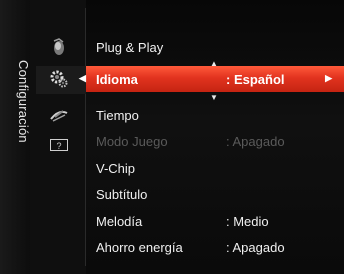 Image resolution: width=344 pixels, height=274 pixels. I want to click on help-question-icon: ?, so click(59, 145).